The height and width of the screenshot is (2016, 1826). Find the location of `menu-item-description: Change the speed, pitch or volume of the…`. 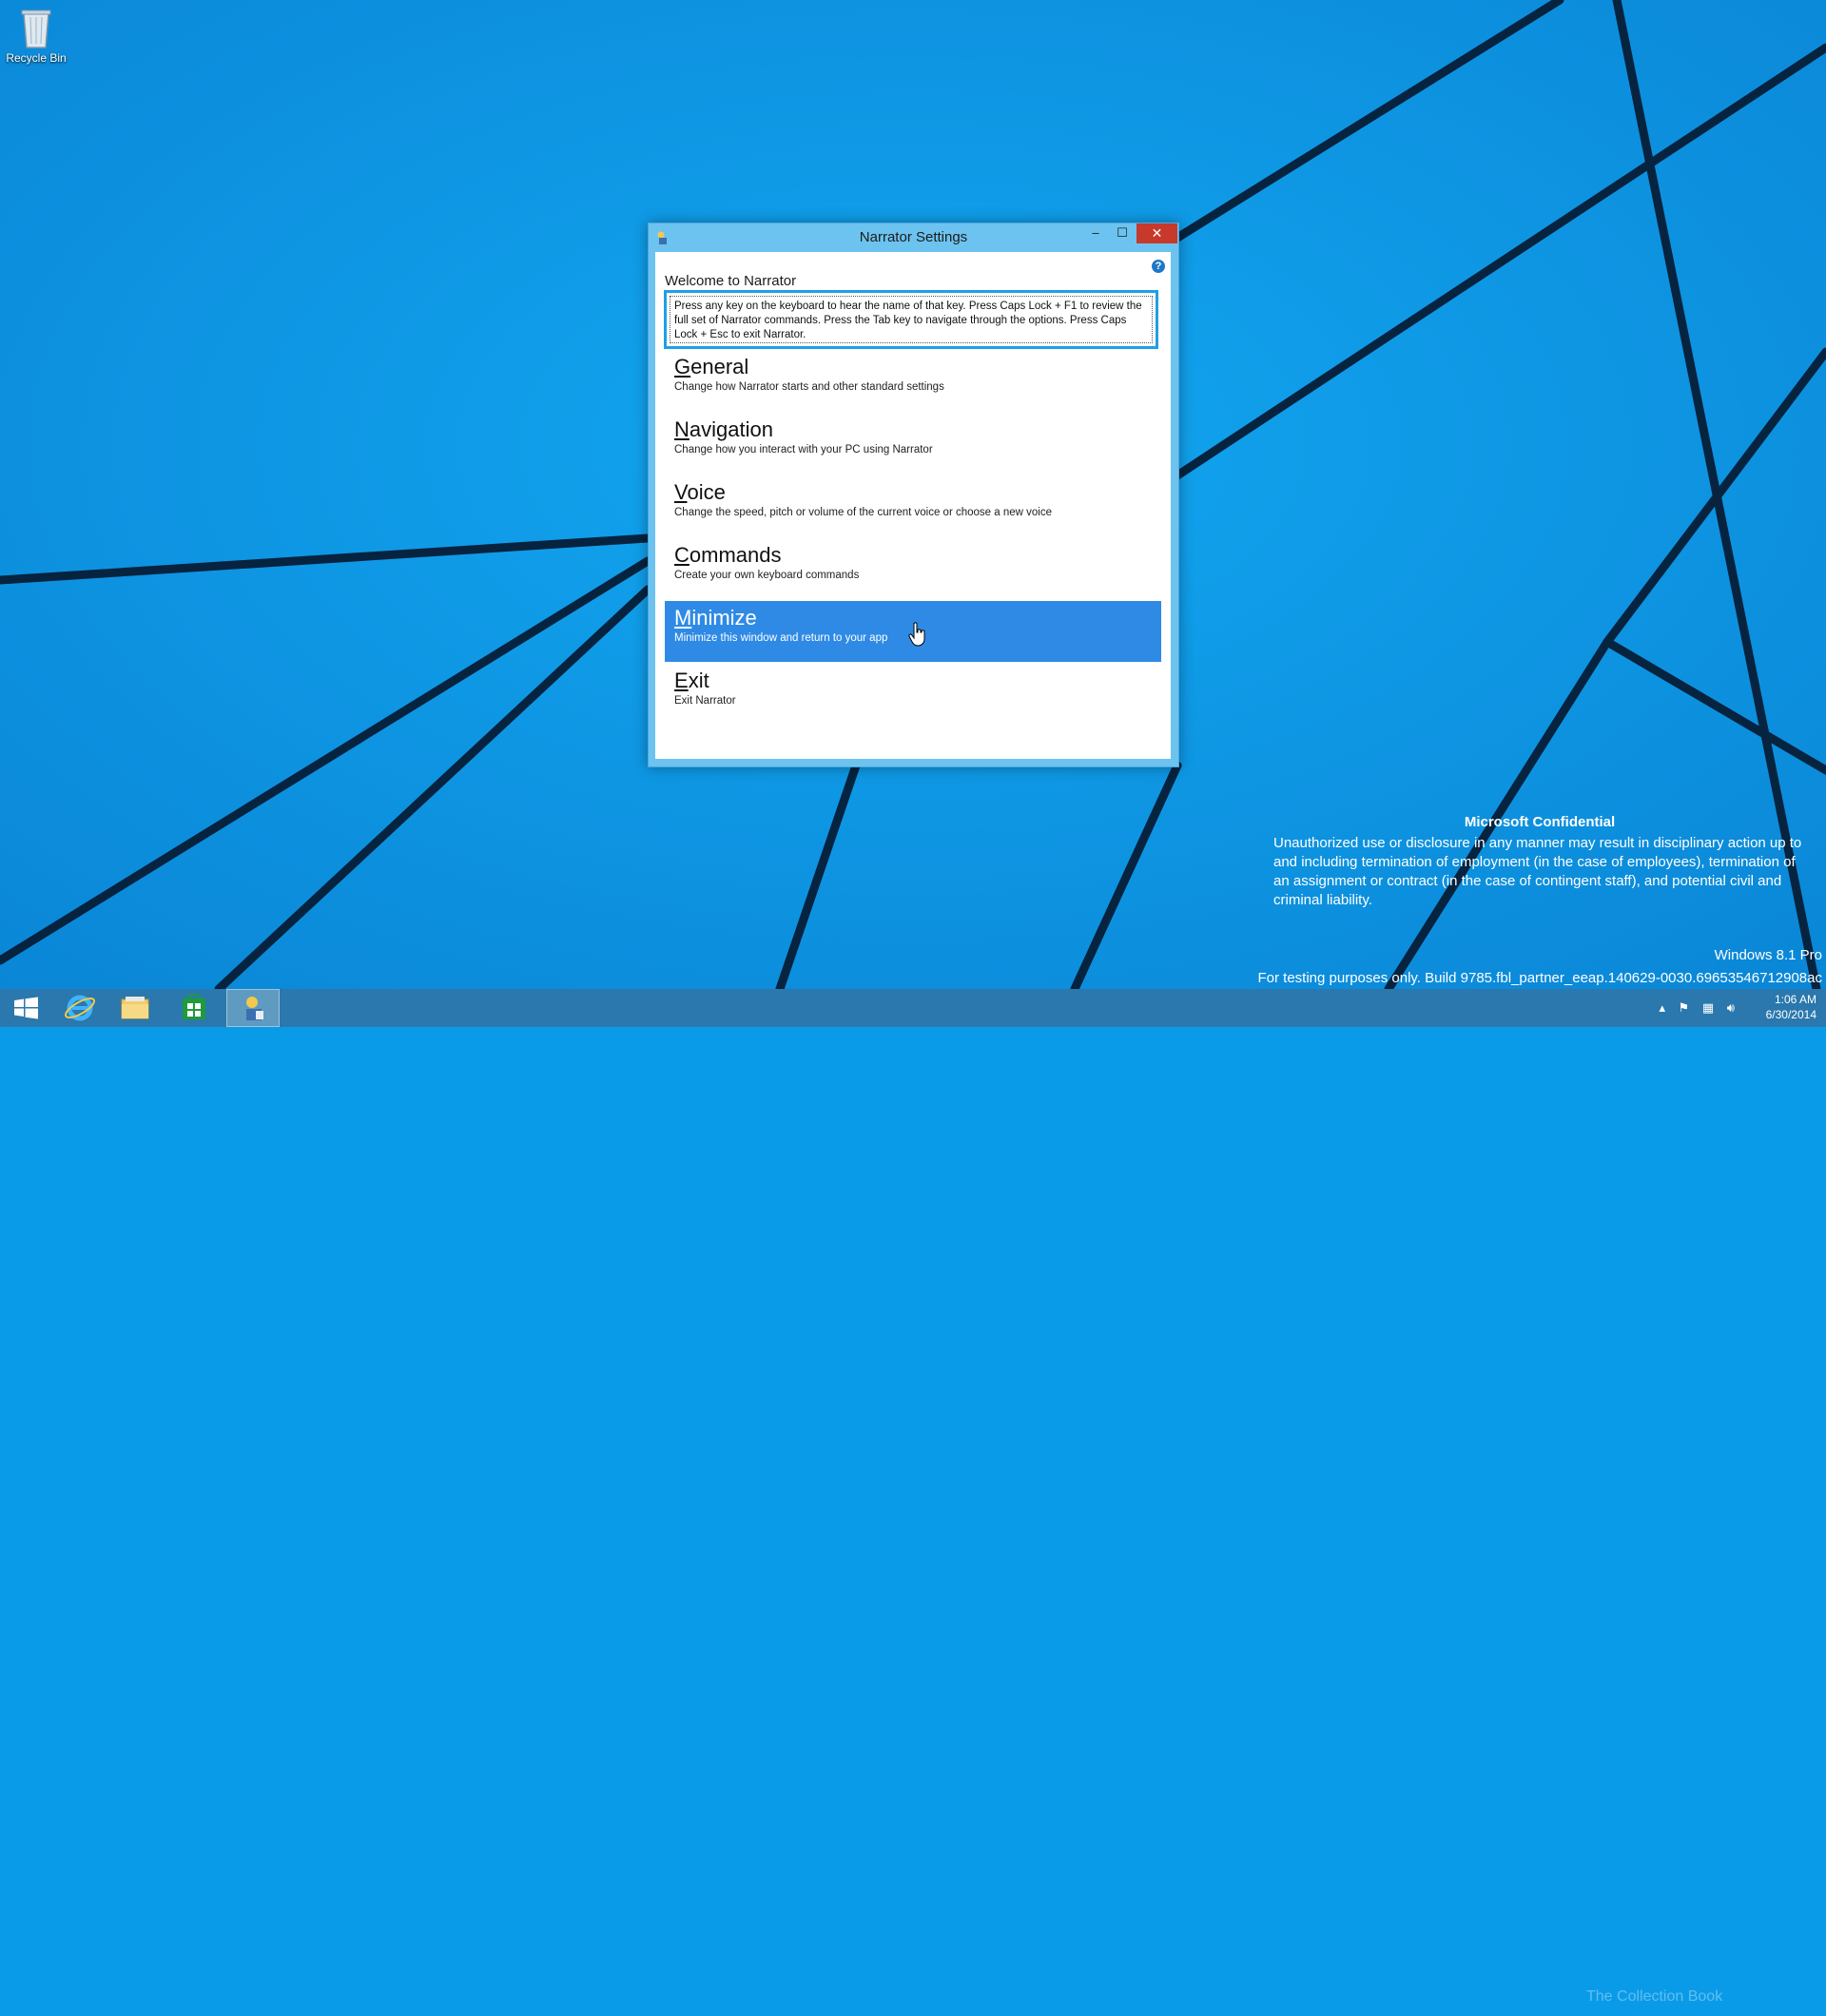

menu-item-description: Change the speed, pitch or volume of the… is located at coordinates (863, 512).